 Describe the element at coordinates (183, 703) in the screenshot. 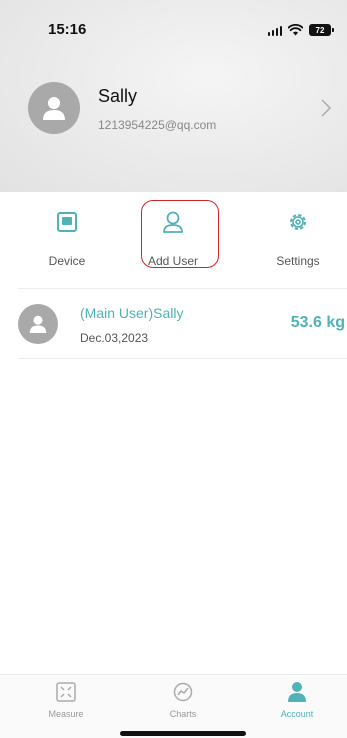

I see `tab-charts: Charts` at that location.